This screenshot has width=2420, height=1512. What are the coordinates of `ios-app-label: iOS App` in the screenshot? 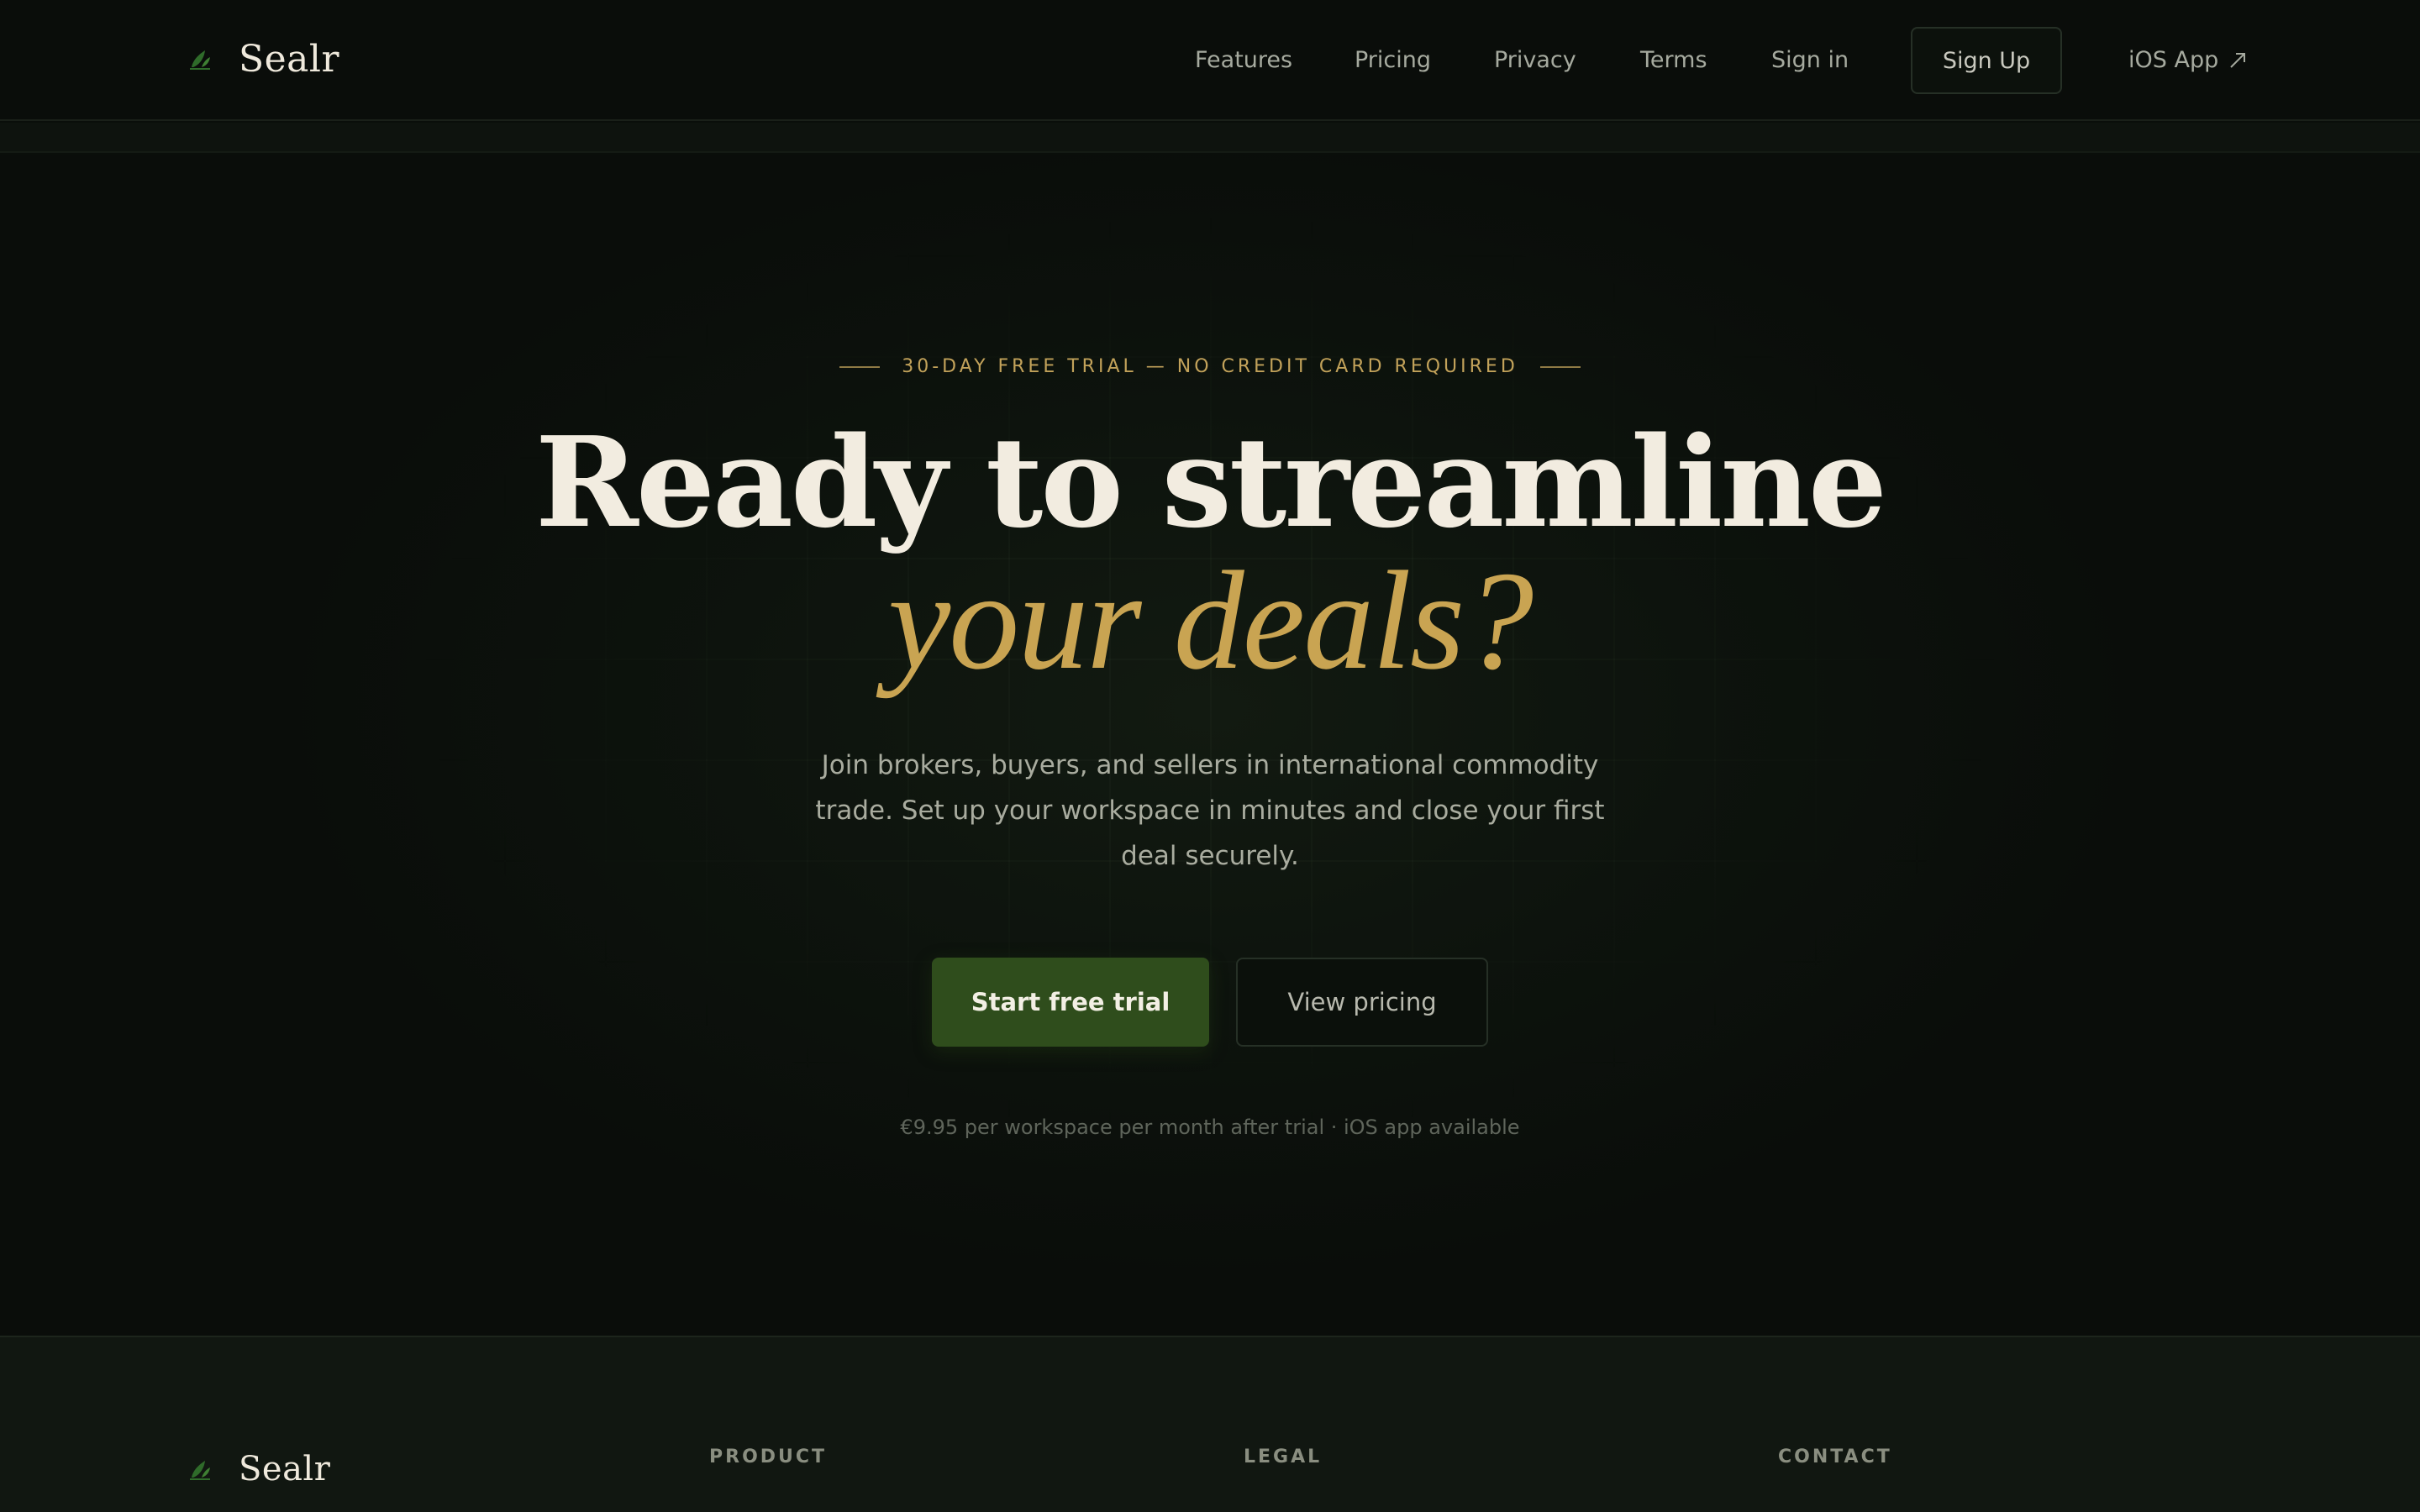 It's located at (2173, 60).